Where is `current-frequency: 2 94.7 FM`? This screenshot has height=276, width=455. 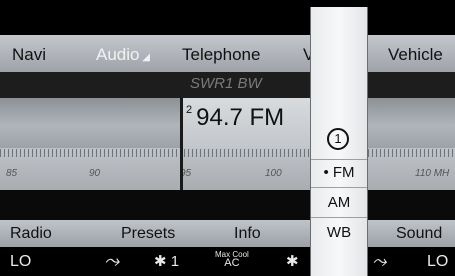
current-frequency: 2 94.7 FM is located at coordinates (235, 118).